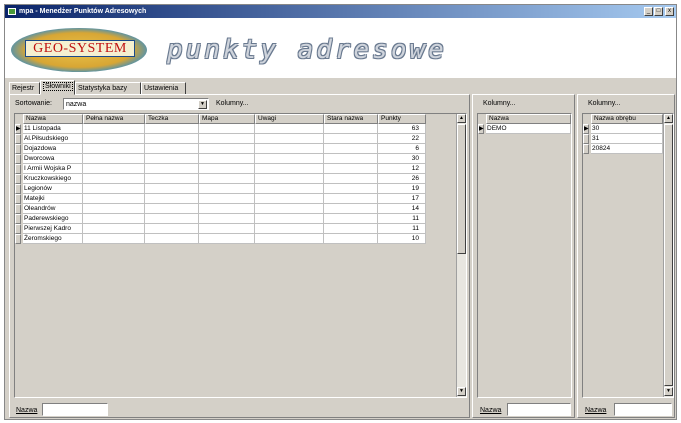 Image resolution: width=681 pixels, height=423 pixels. I want to click on sort-select: nazwa ▼, so click(136, 104).